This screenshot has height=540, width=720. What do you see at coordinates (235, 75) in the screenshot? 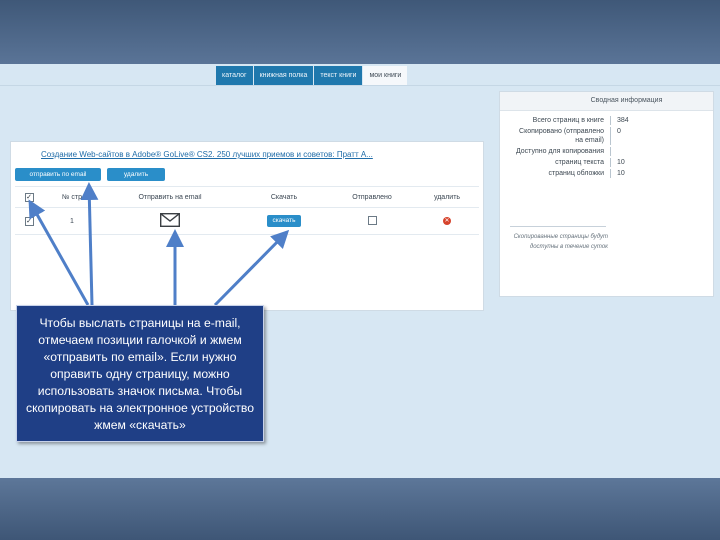
I see `tab-catalog: каталог` at bounding box center [235, 75].